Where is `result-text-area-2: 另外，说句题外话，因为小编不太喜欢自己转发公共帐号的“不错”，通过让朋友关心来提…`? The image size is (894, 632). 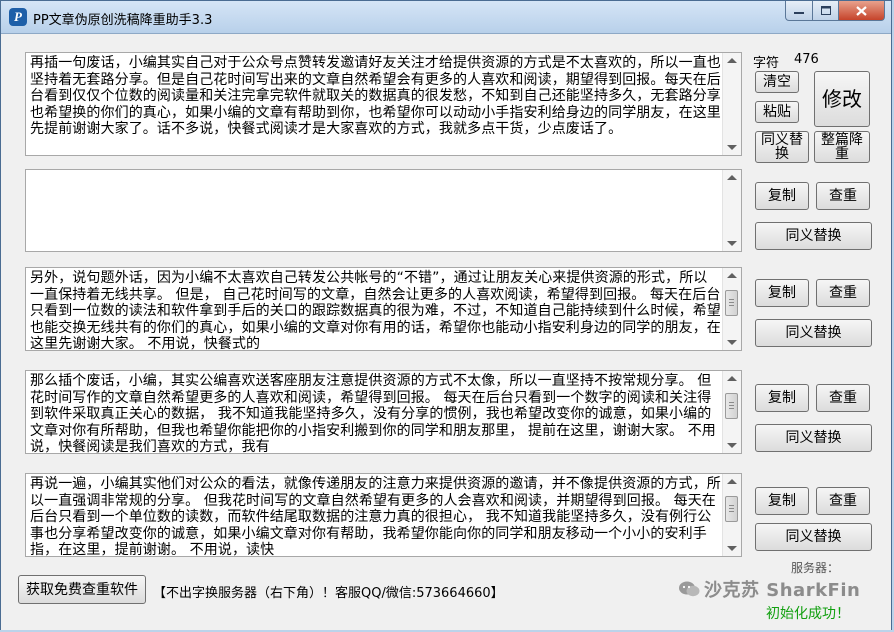
result-text-area-2: 另外，说句题外话，因为小编不太喜欢自己转发公共帐号的“不错”，通过让朋友关心来提… is located at coordinates (383, 309).